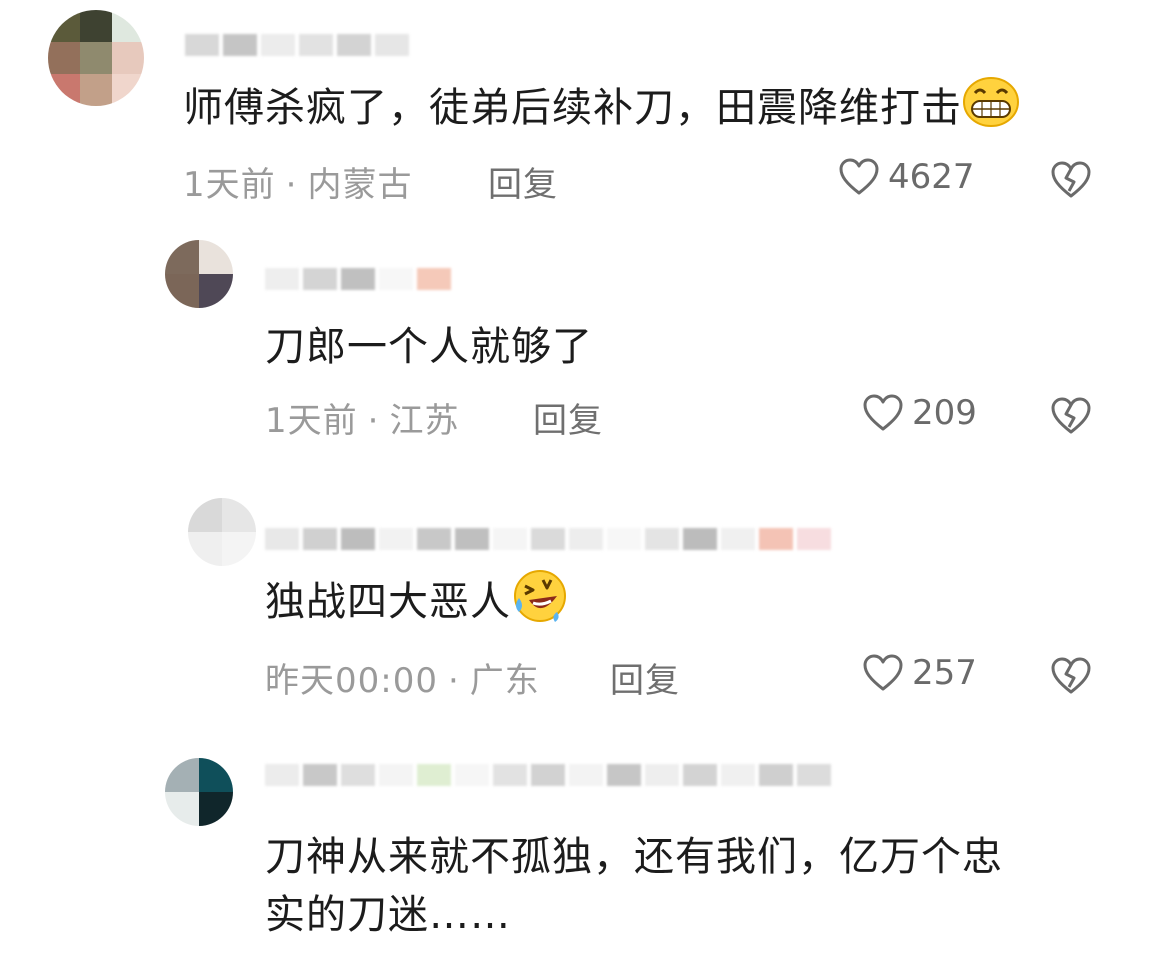 Image resolution: width=1152 pixels, height=963 pixels. What do you see at coordinates (429, 347) in the screenshot?
I see `comment-text: 刀郎一个人就够了` at bounding box center [429, 347].